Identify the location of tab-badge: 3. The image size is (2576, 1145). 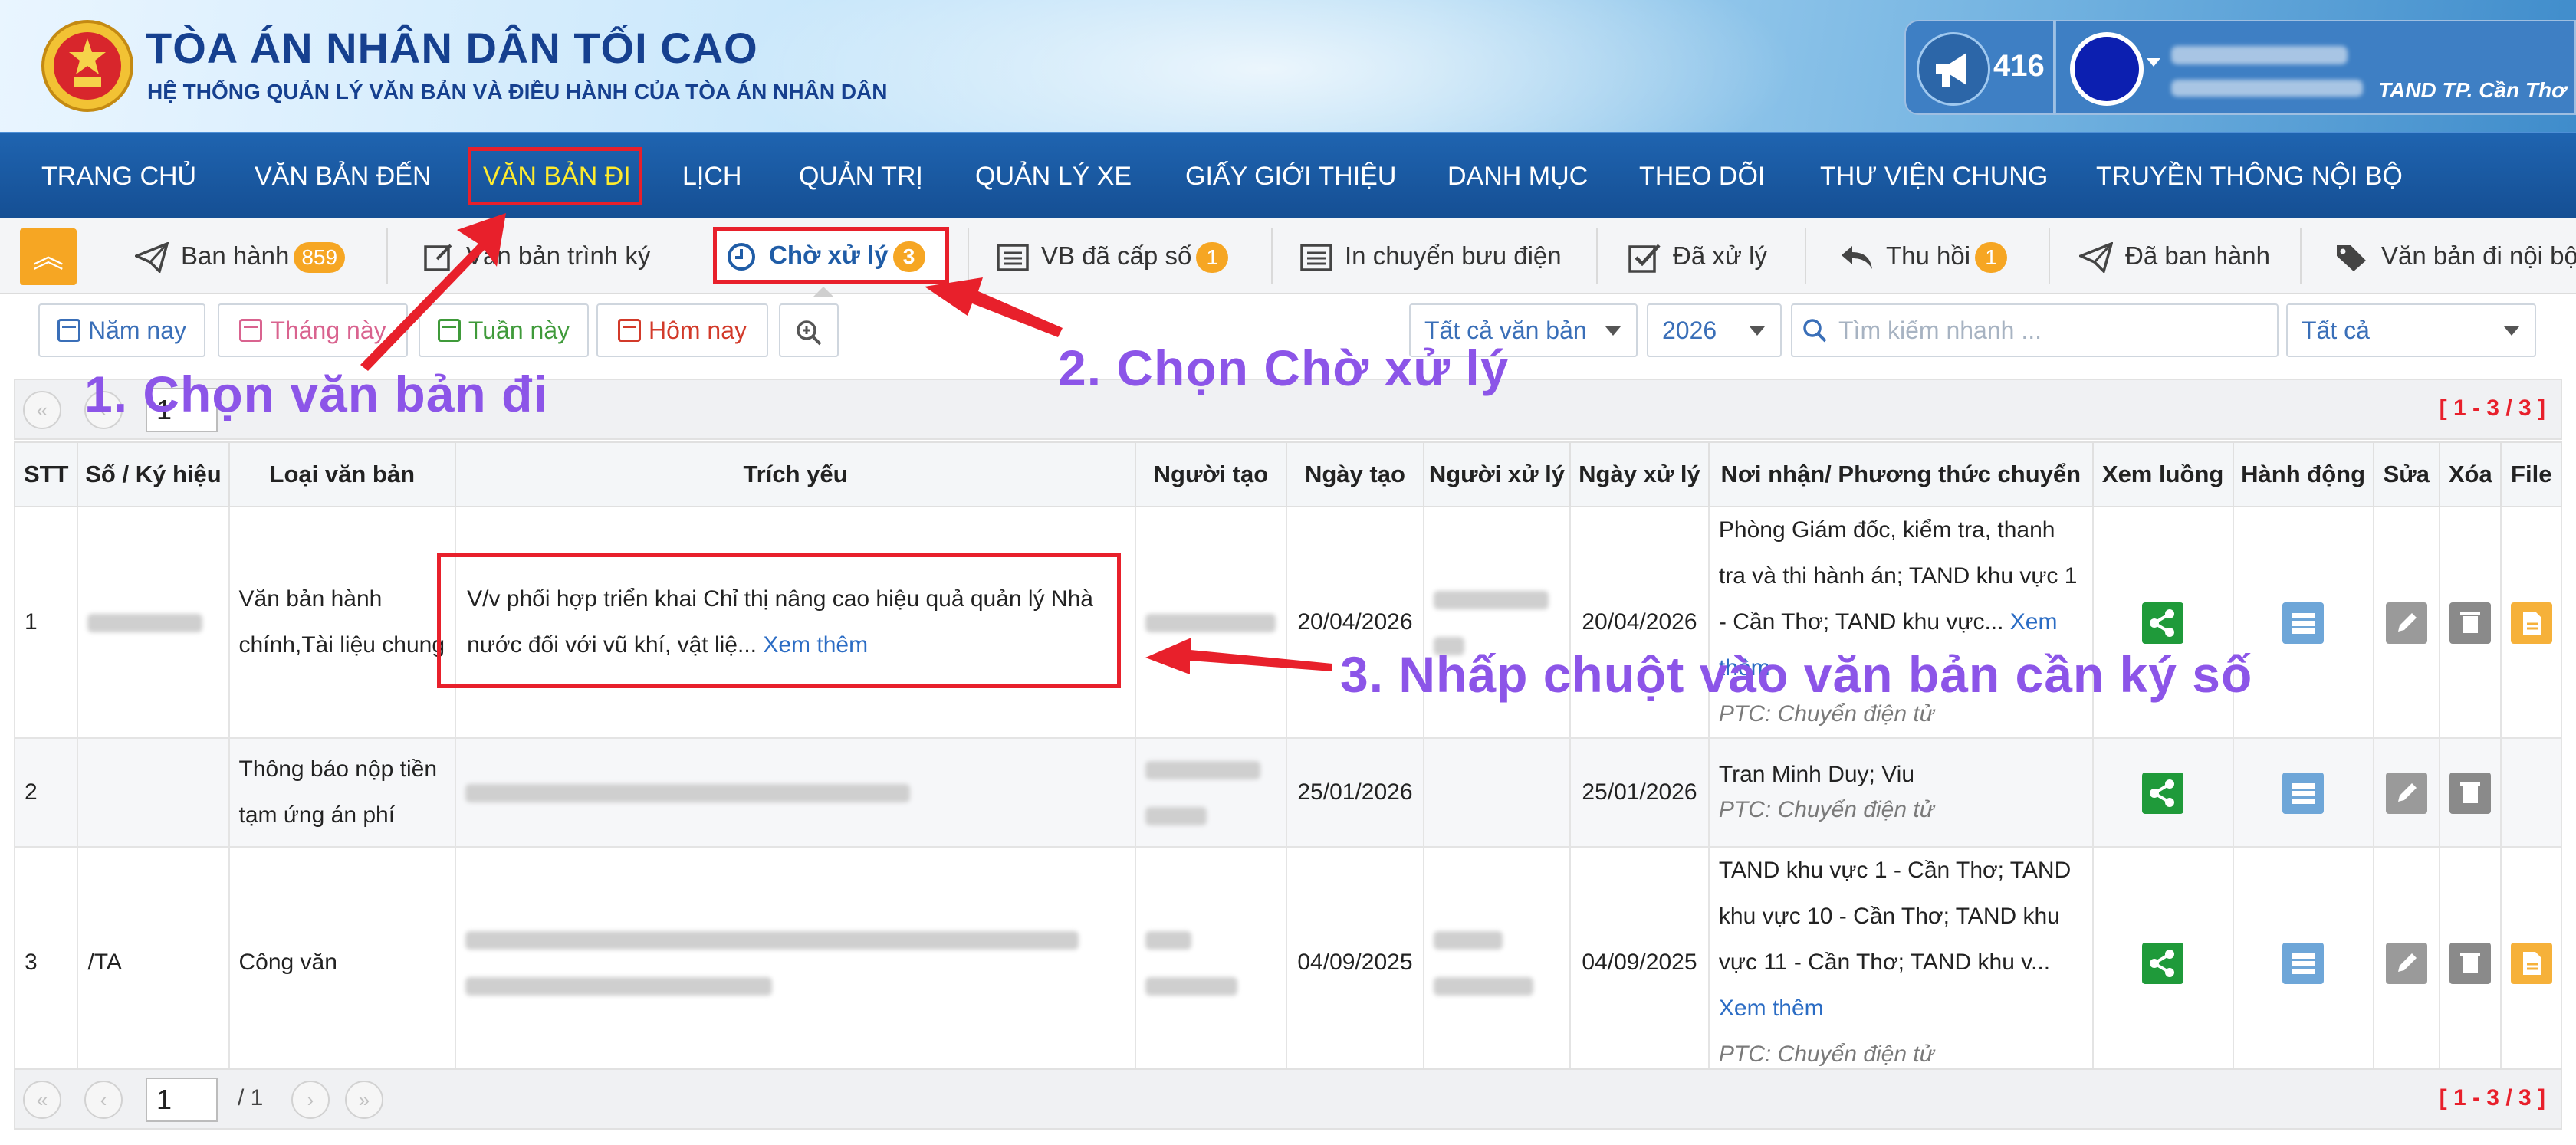
(909, 257).